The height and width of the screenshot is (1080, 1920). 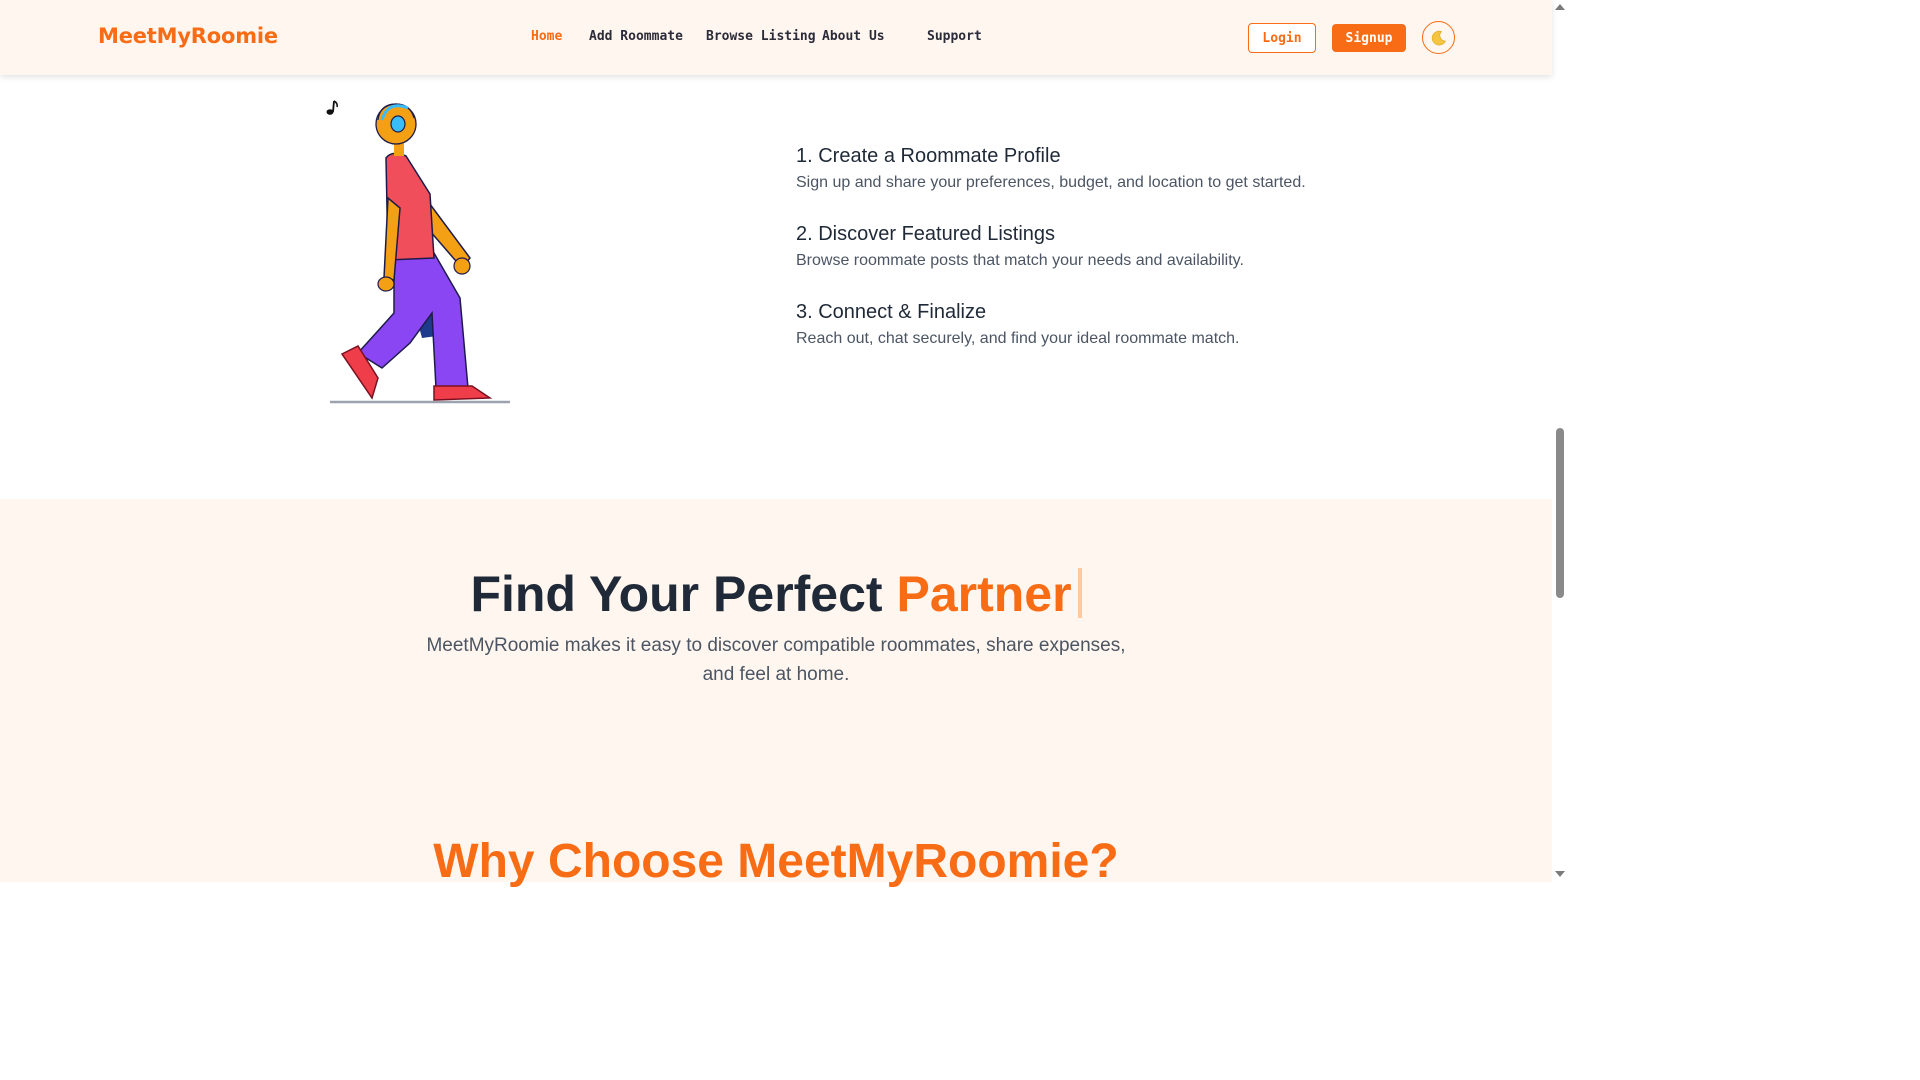 What do you see at coordinates (984, 594) in the screenshot?
I see `hero-title-accent: Partner` at bounding box center [984, 594].